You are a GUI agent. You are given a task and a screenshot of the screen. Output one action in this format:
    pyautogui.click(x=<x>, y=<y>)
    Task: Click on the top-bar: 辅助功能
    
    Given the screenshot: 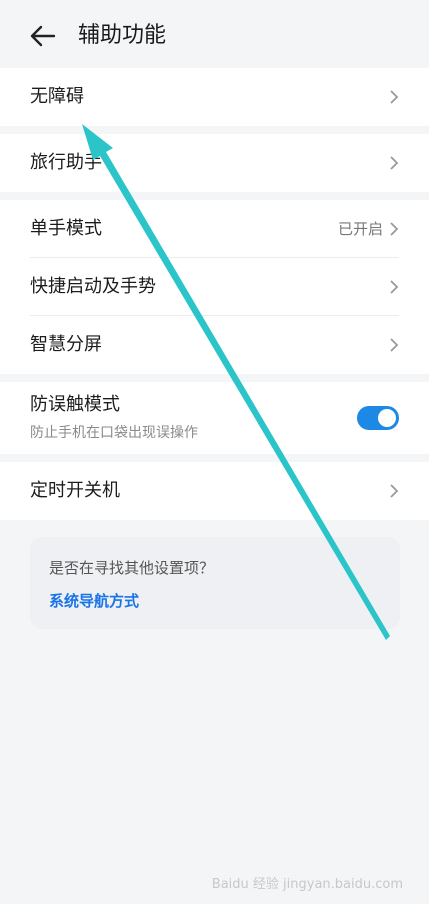 What is the action you would take?
    pyautogui.click(x=214, y=35)
    